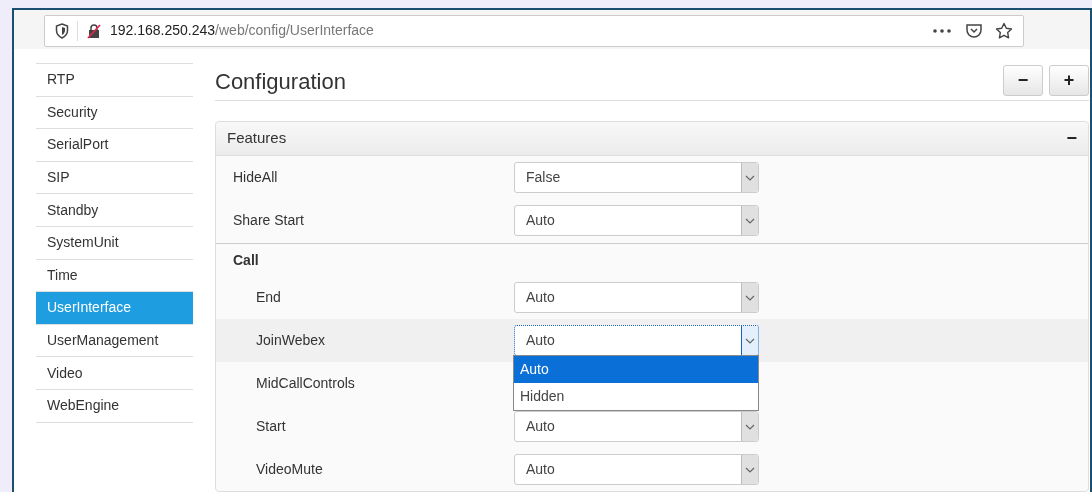 This screenshot has height=492, width=1092. Describe the element at coordinates (114, 145) in the screenshot. I see `sidebar-item: SerialPort` at that location.